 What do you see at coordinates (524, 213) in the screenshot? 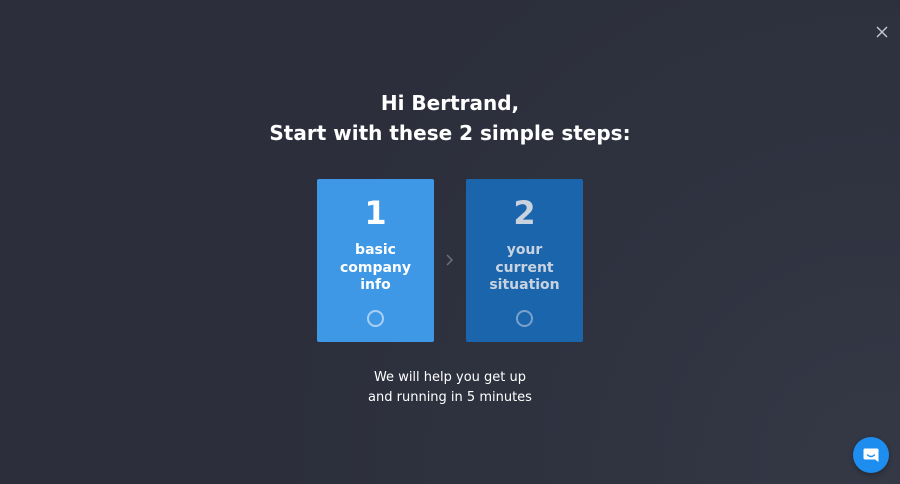
I see `step-number: 2` at bounding box center [524, 213].